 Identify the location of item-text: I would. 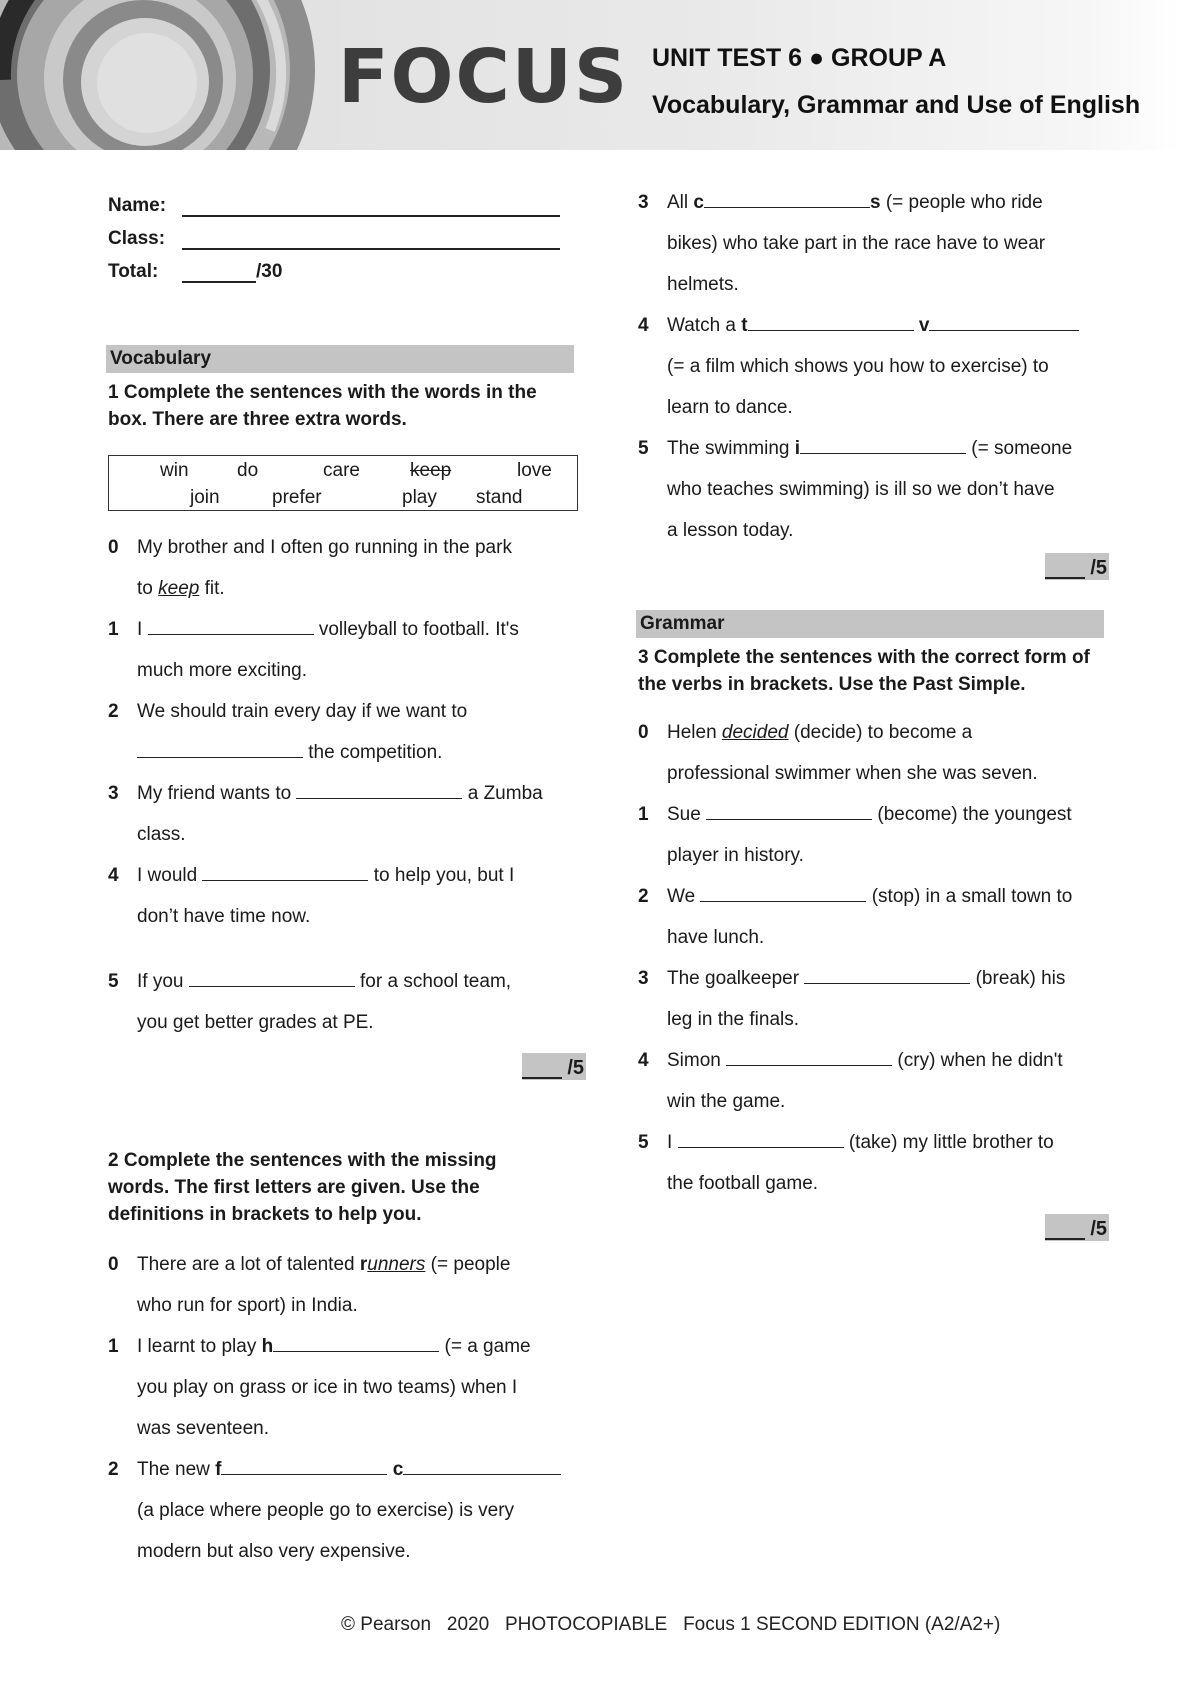
(170, 875).